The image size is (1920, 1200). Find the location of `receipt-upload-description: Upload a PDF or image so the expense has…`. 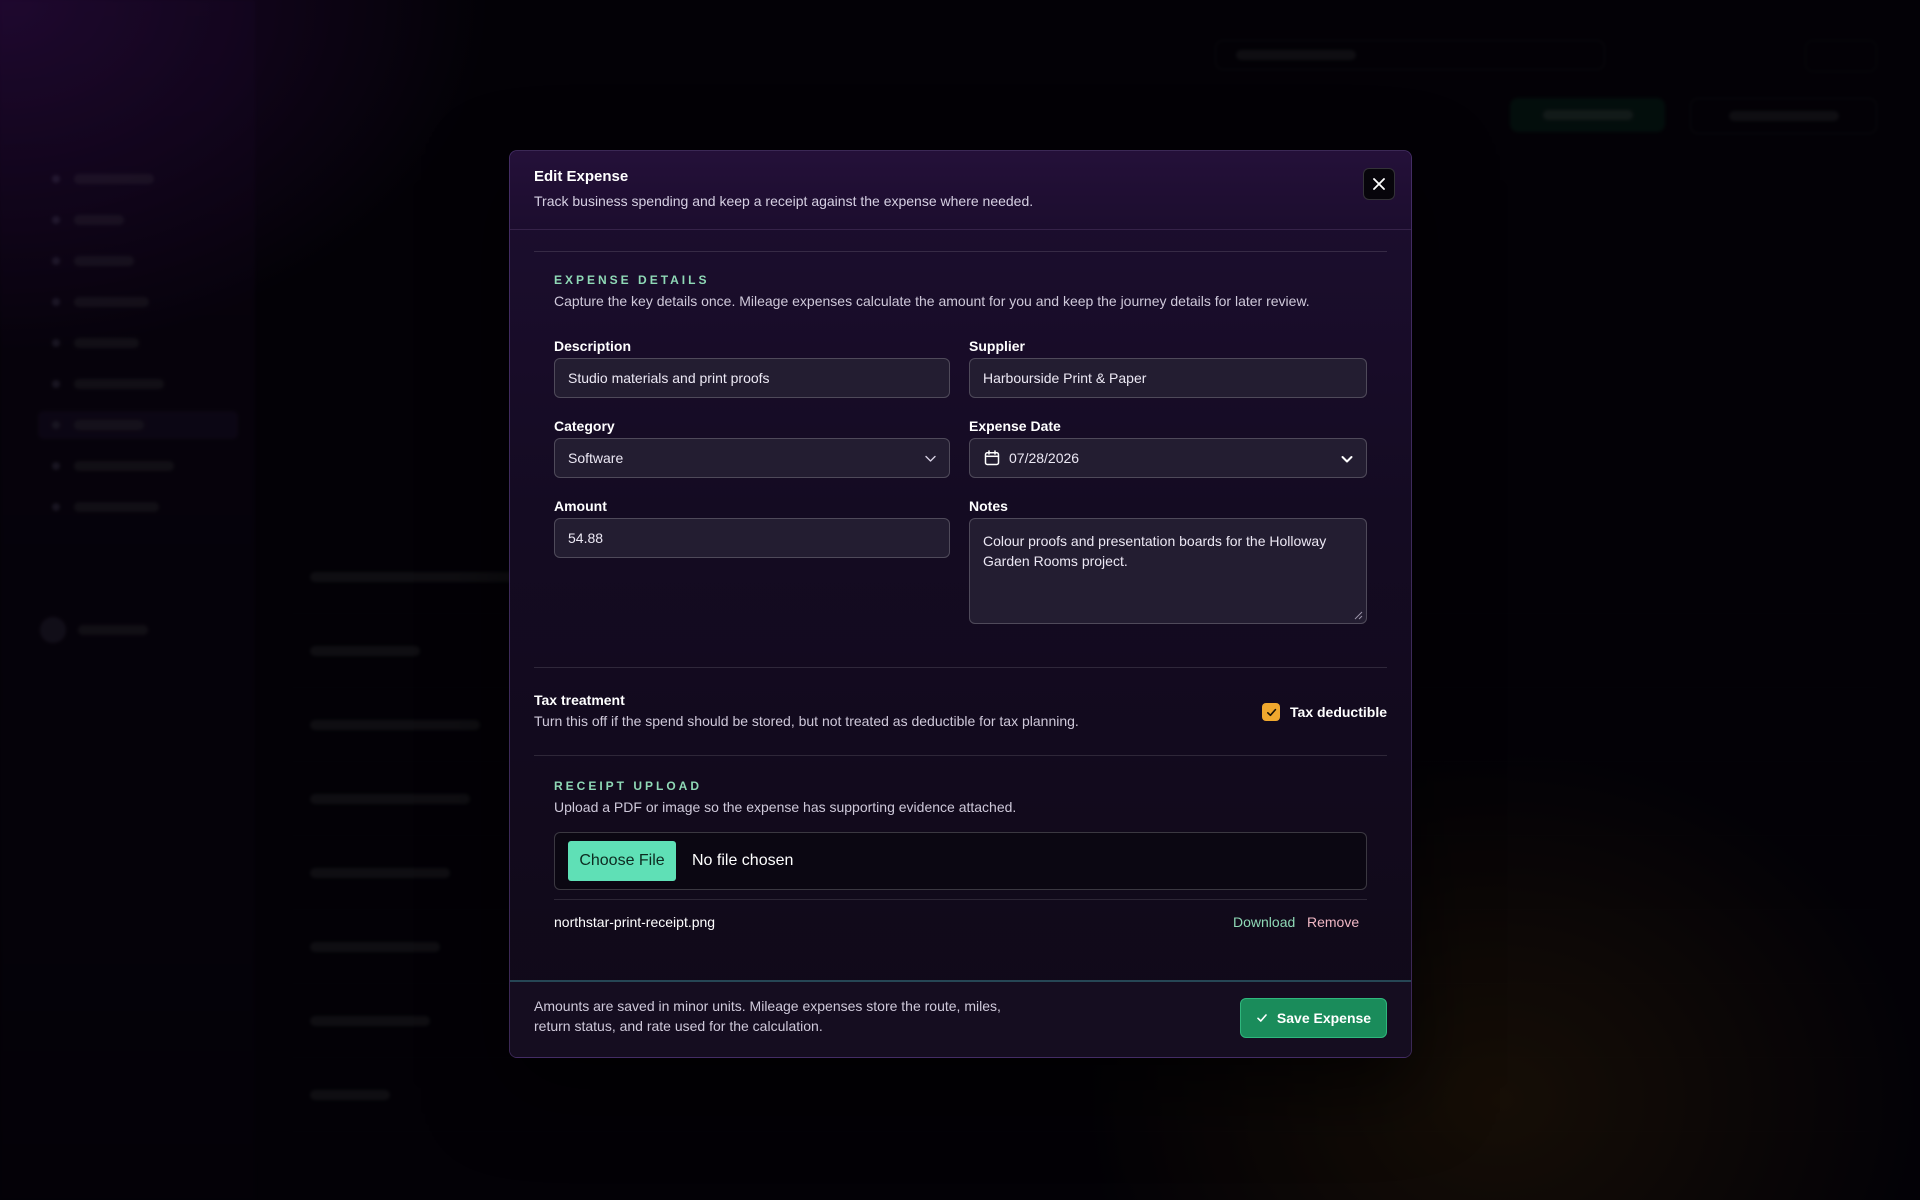

receipt-upload-description: Upload a PDF or image so the expense has… is located at coordinates (785, 807).